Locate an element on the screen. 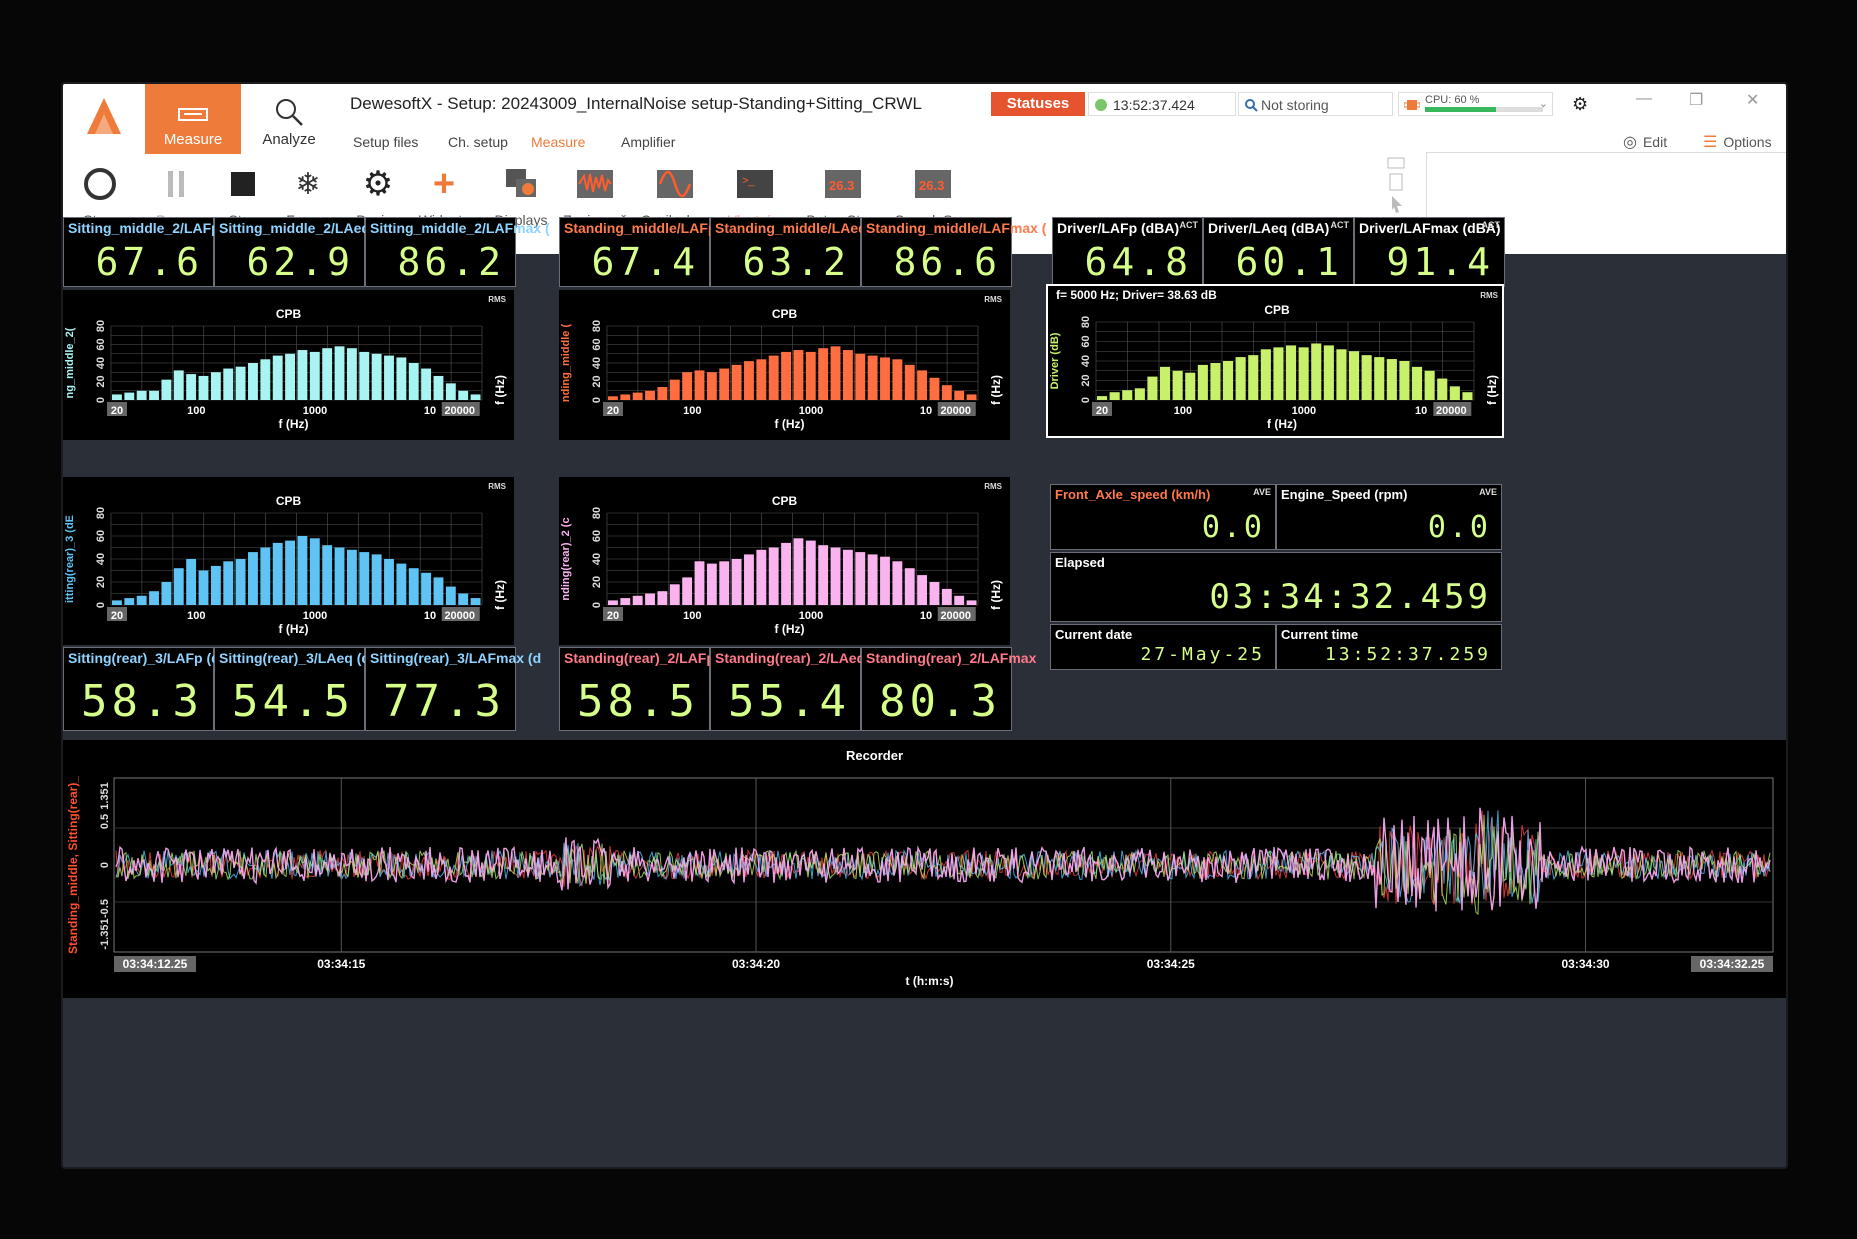 The image size is (1857, 1239). y-tick-label: 0 is located at coordinates (101, 605).